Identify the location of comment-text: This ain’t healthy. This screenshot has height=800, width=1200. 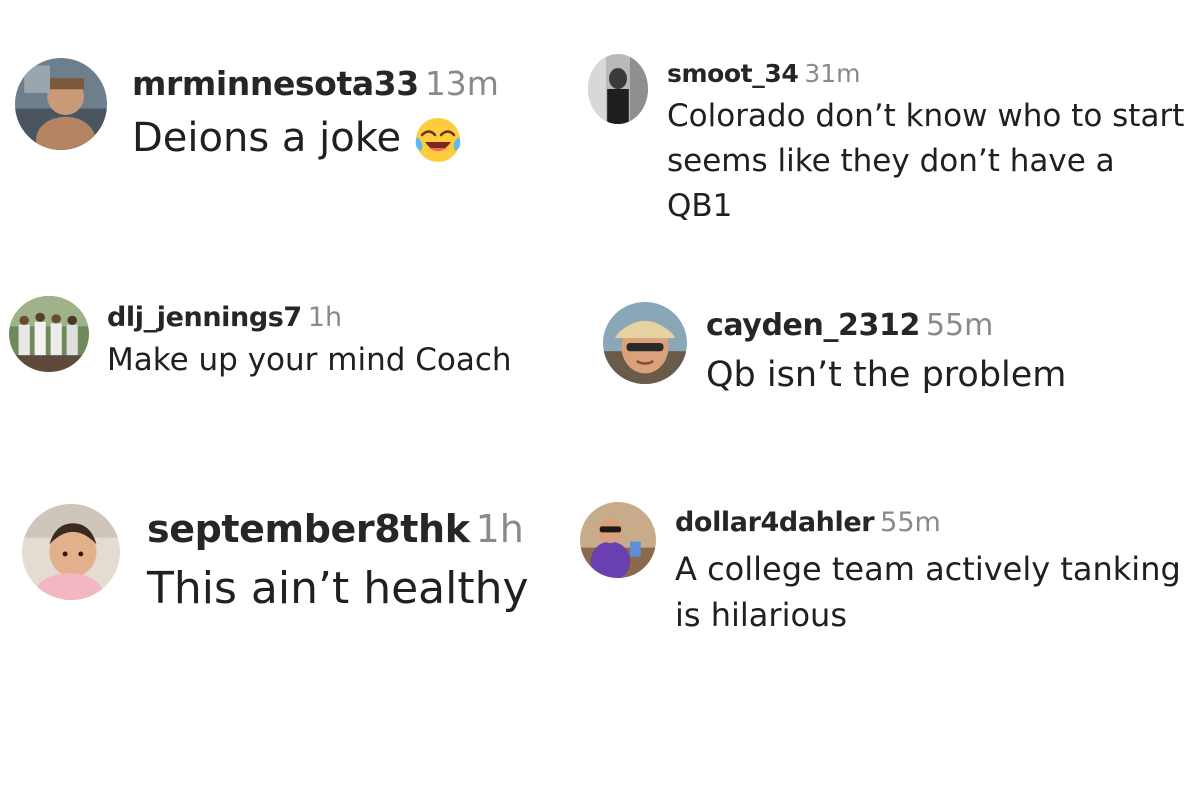
(338, 588).